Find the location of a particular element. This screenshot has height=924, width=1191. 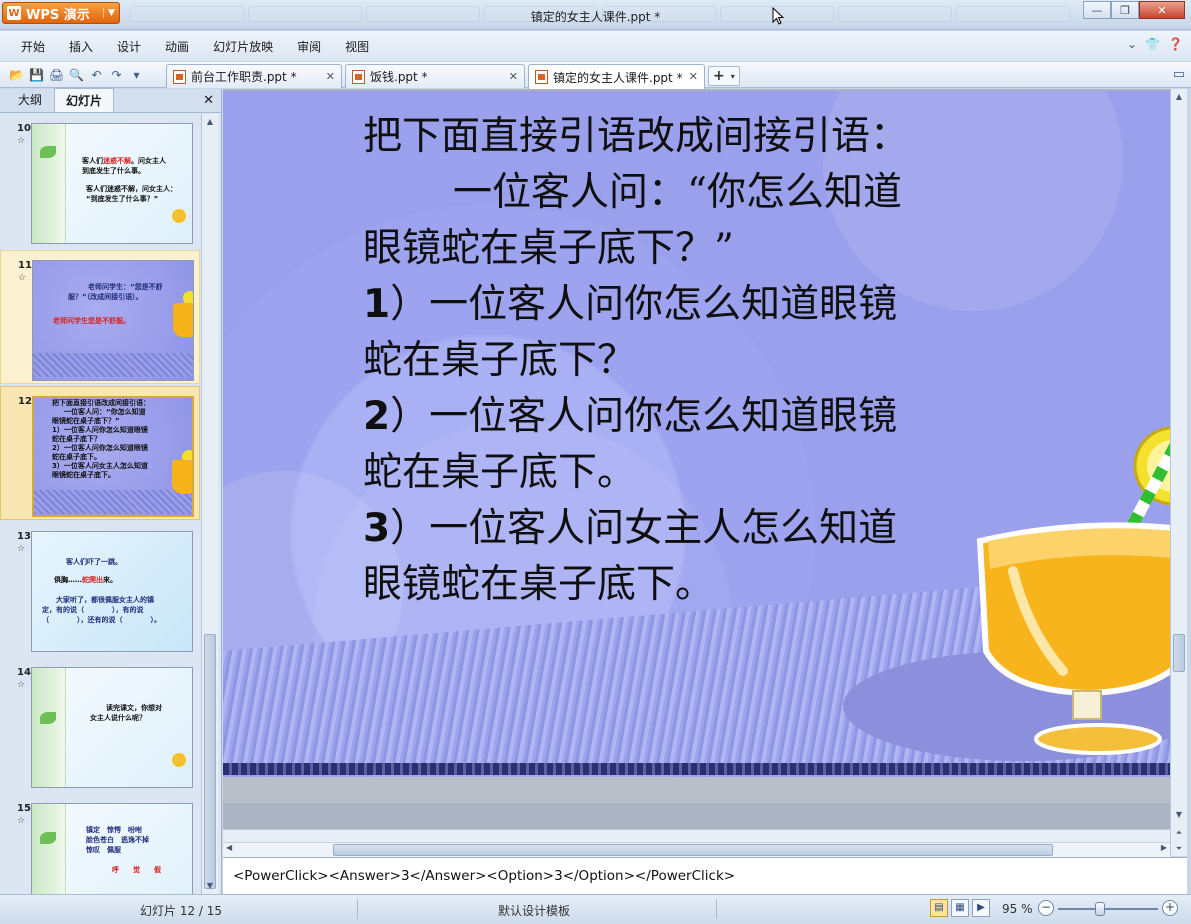

close-panel-icon: ✕ is located at coordinates (208, 100).